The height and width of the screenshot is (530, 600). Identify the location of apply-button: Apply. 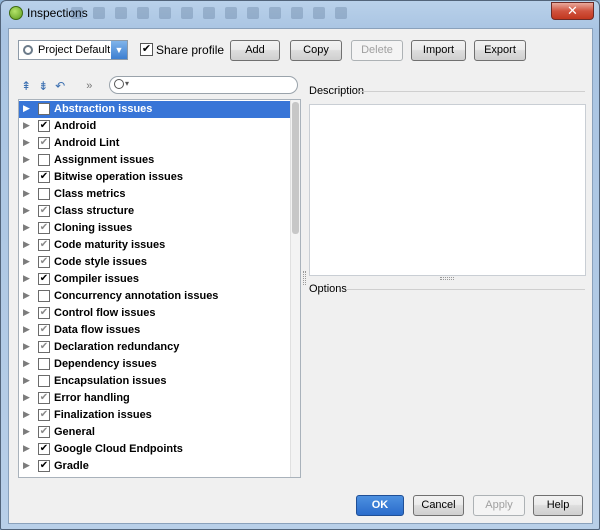
(499, 505).